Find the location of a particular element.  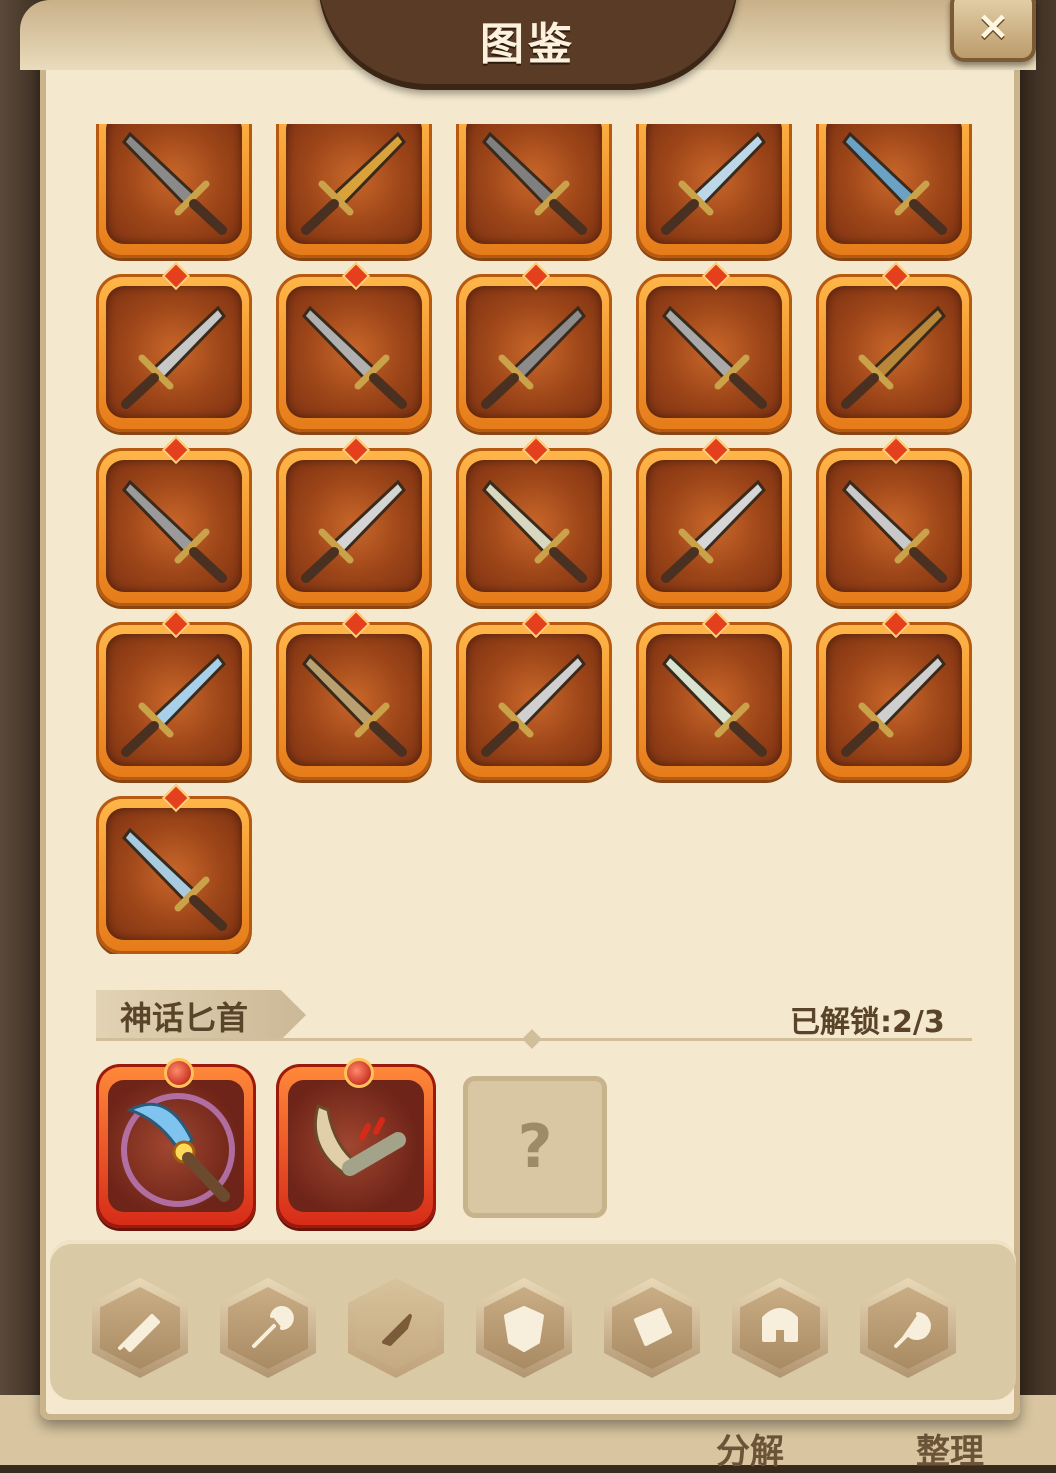

close-icon: × is located at coordinates (993, 26).